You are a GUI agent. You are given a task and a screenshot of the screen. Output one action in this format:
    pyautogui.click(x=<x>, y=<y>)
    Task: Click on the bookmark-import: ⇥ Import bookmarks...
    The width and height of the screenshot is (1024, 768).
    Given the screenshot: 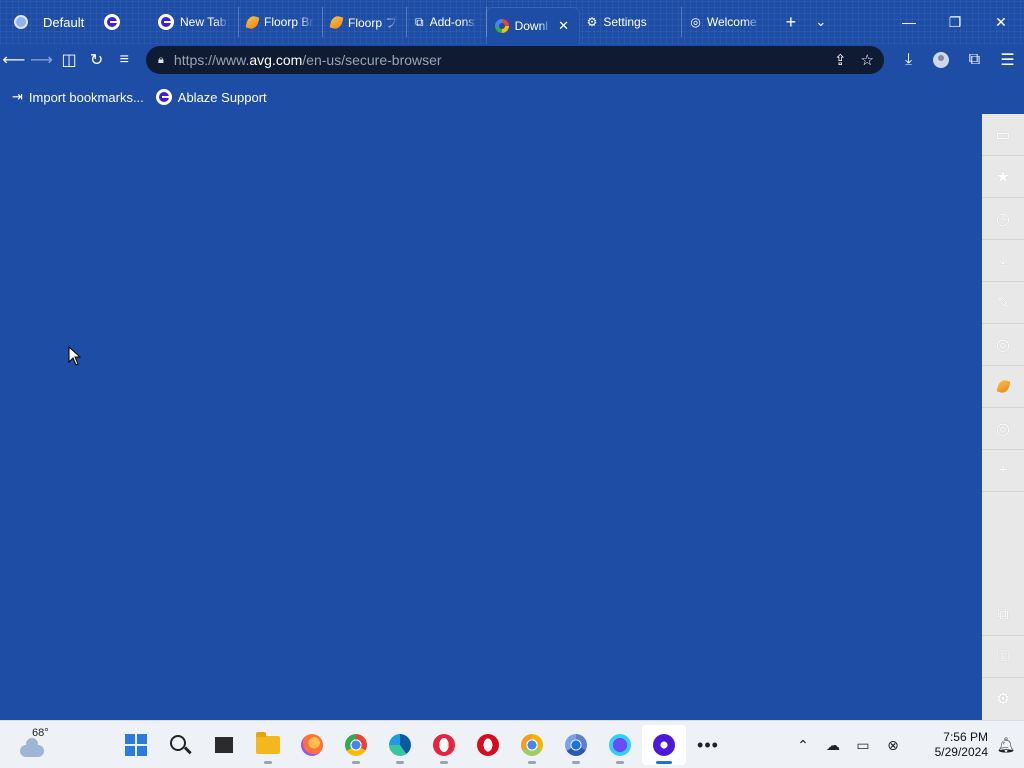 What is the action you would take?
    pyautogui.click(x=78, y=97)
    